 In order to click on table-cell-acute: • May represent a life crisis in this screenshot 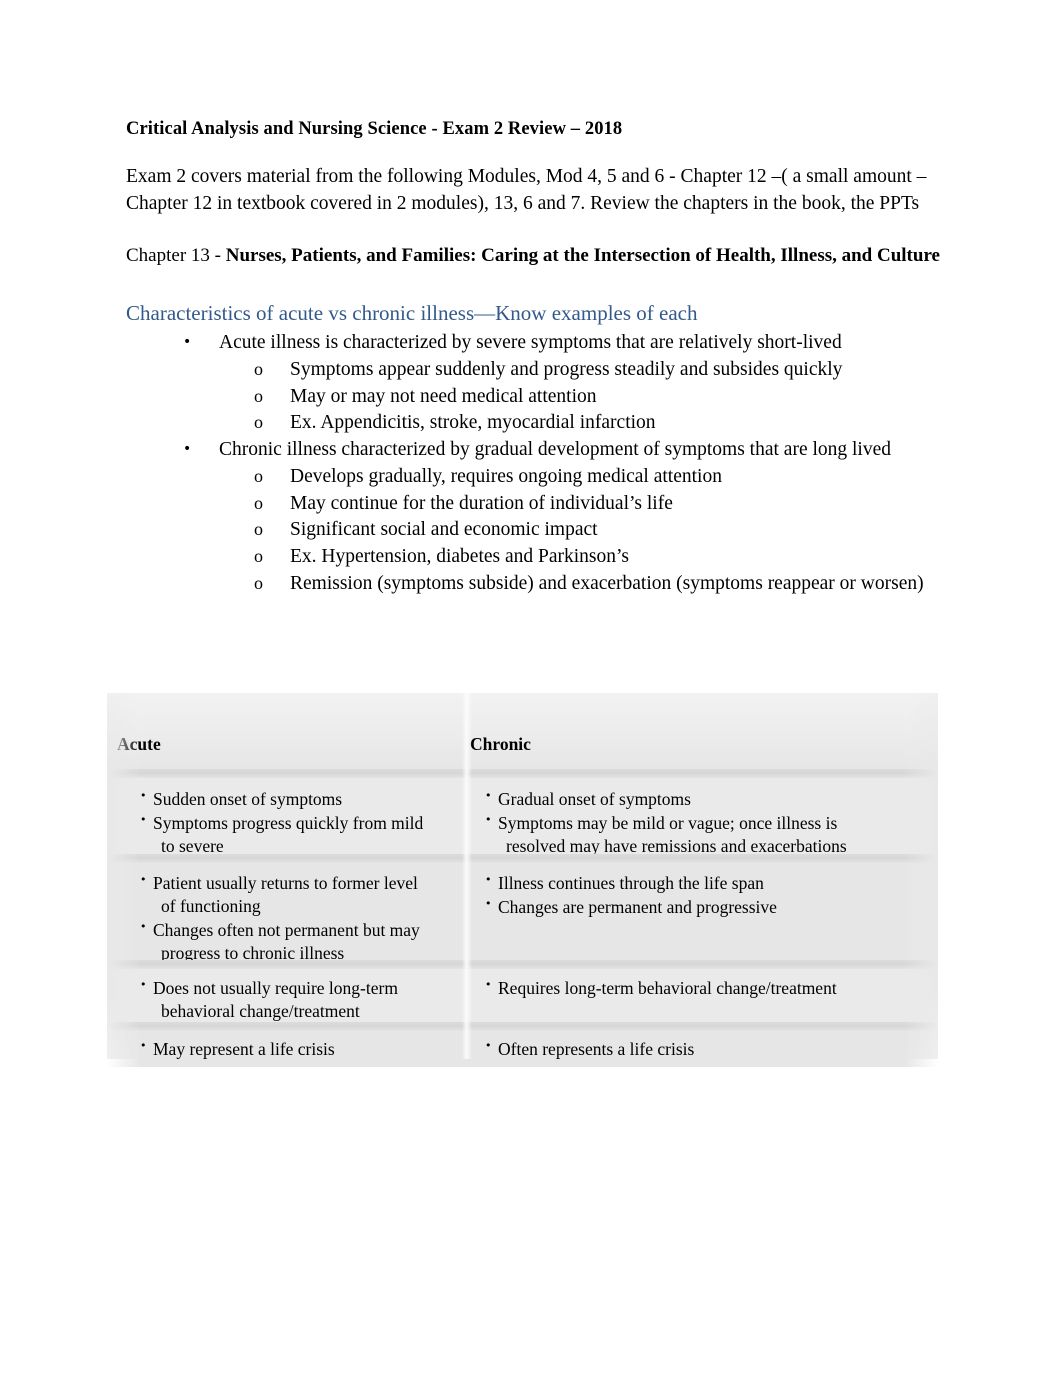, I will do `click(299, 1050)`.